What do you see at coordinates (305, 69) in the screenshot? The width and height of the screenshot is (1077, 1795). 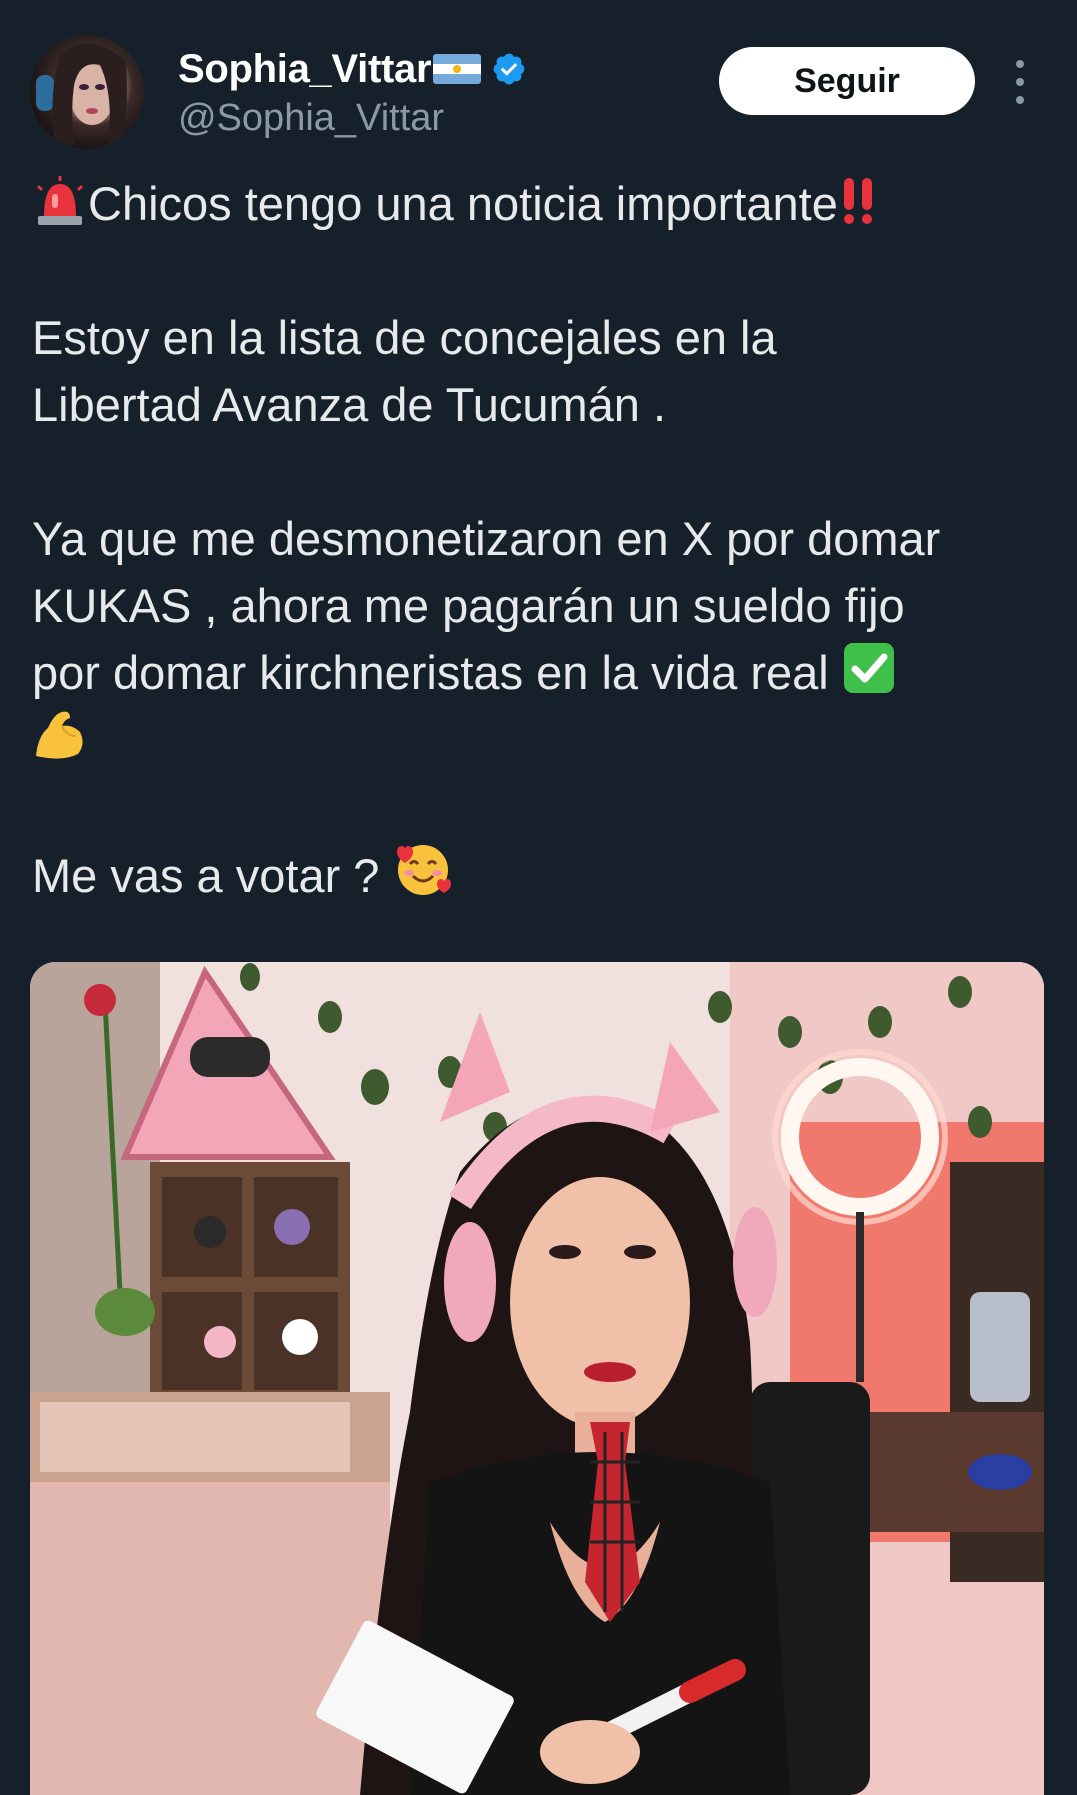 I see `display-name: Sophia_Vittar` at bounding box center [305, 69].